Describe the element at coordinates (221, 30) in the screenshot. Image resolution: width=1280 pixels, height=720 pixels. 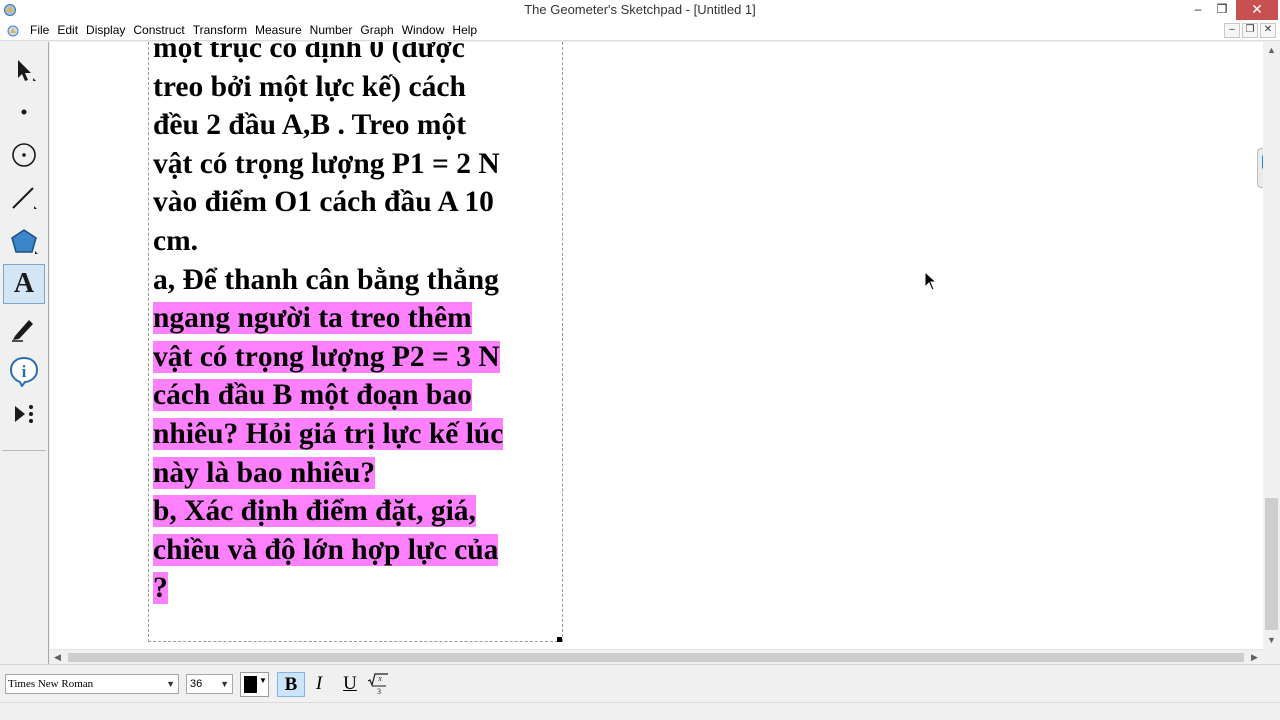
I see `menu-transform: Transform` at that location.